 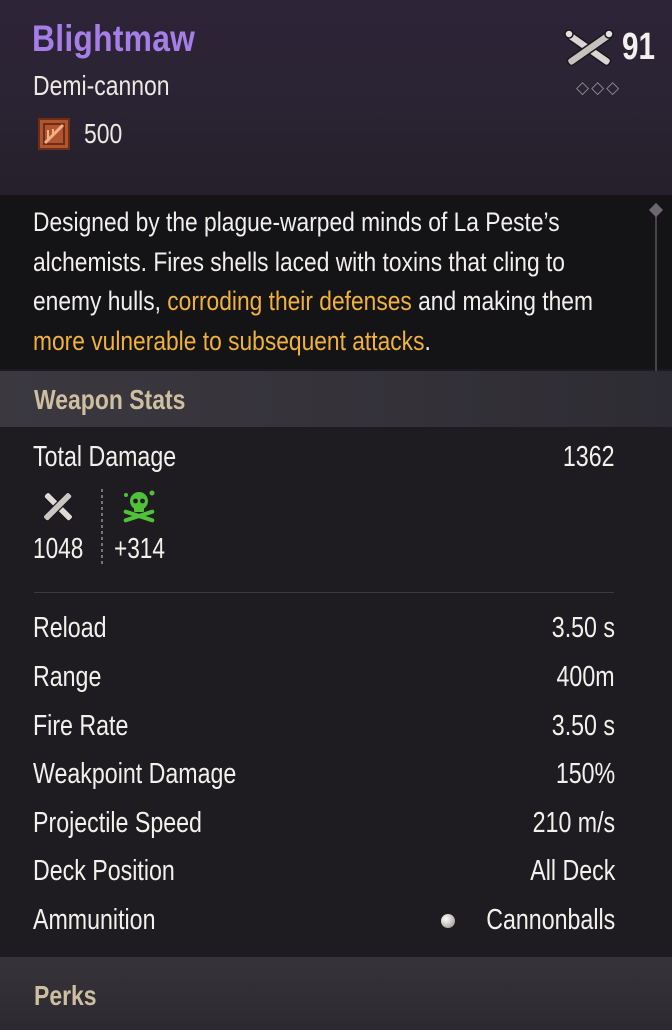 I want to click on stat-label-projectile-speed: Projectile Speed, so click(x=117, y=823).